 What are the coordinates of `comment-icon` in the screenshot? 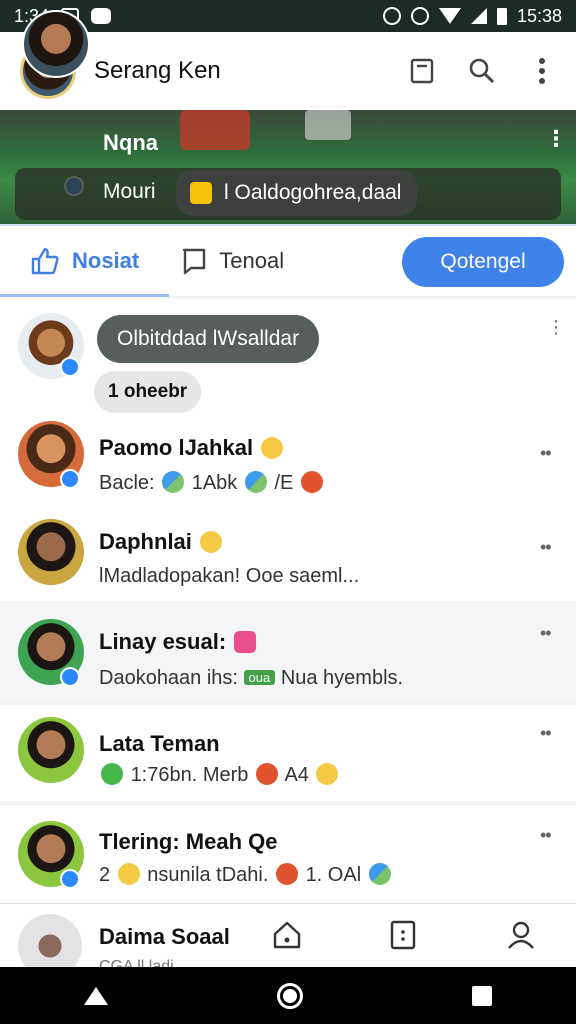 It's located at (194, 261).